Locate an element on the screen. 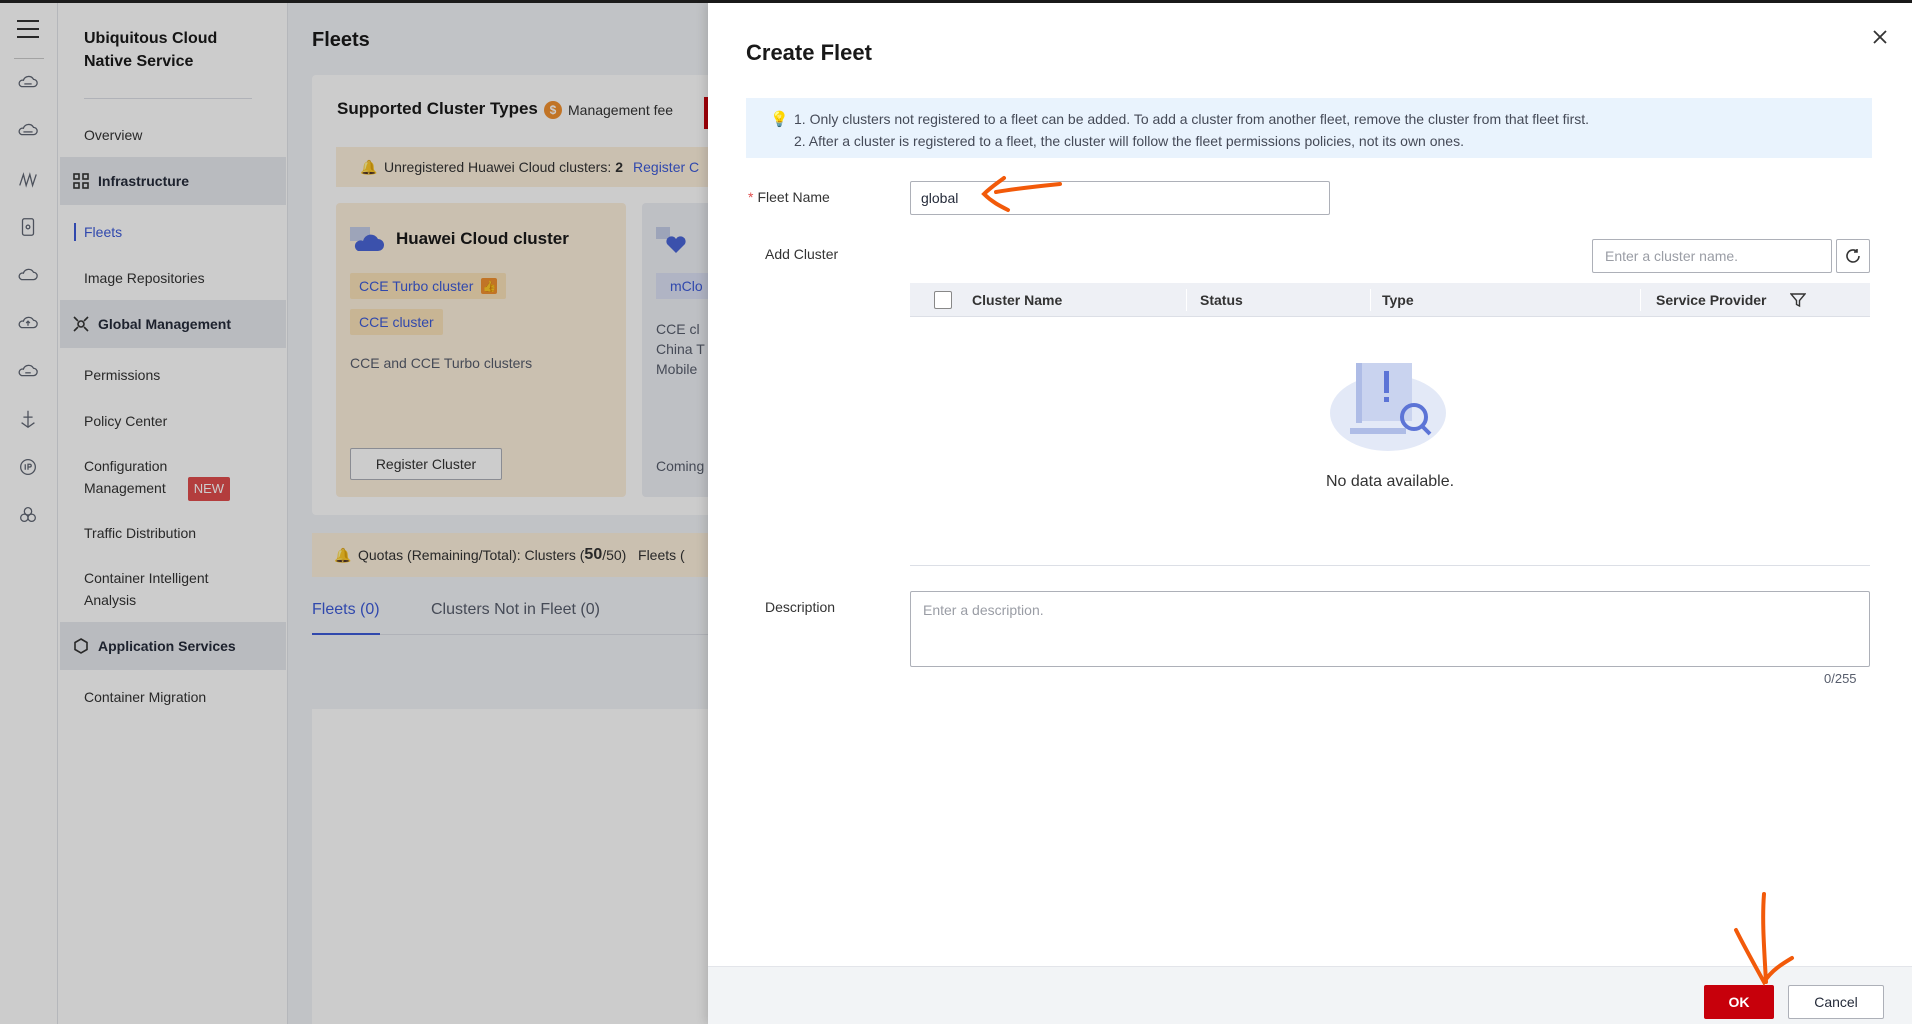 The width and height of the screenshot is (1912, 1024). cluster-search-input is located at coordinates (1712, 256).